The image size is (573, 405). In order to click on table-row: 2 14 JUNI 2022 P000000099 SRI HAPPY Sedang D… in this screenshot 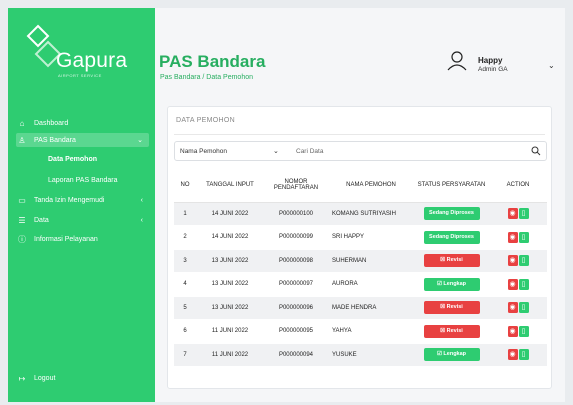, I will do `click(360, 237)`.